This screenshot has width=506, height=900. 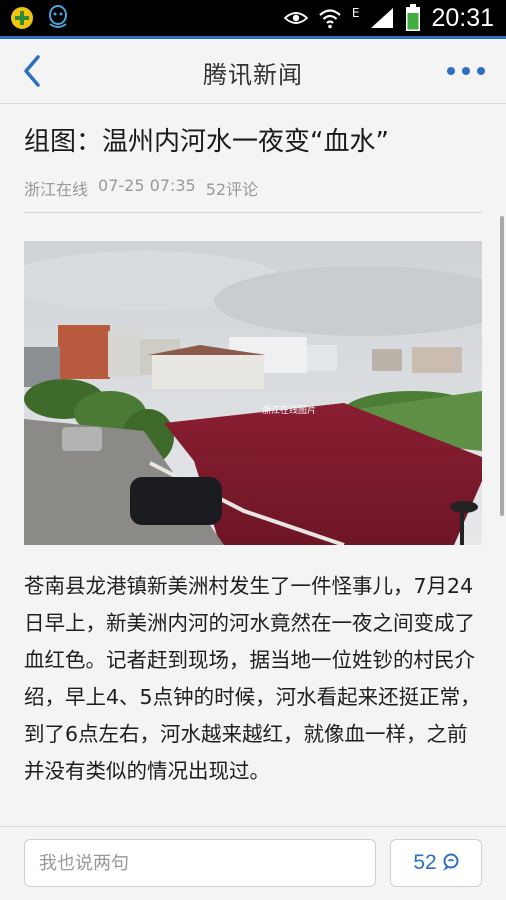 What do you see at coordinates (382, 18) in the screenshot?
I see `signal-icon` at bounding box center [382, 18].